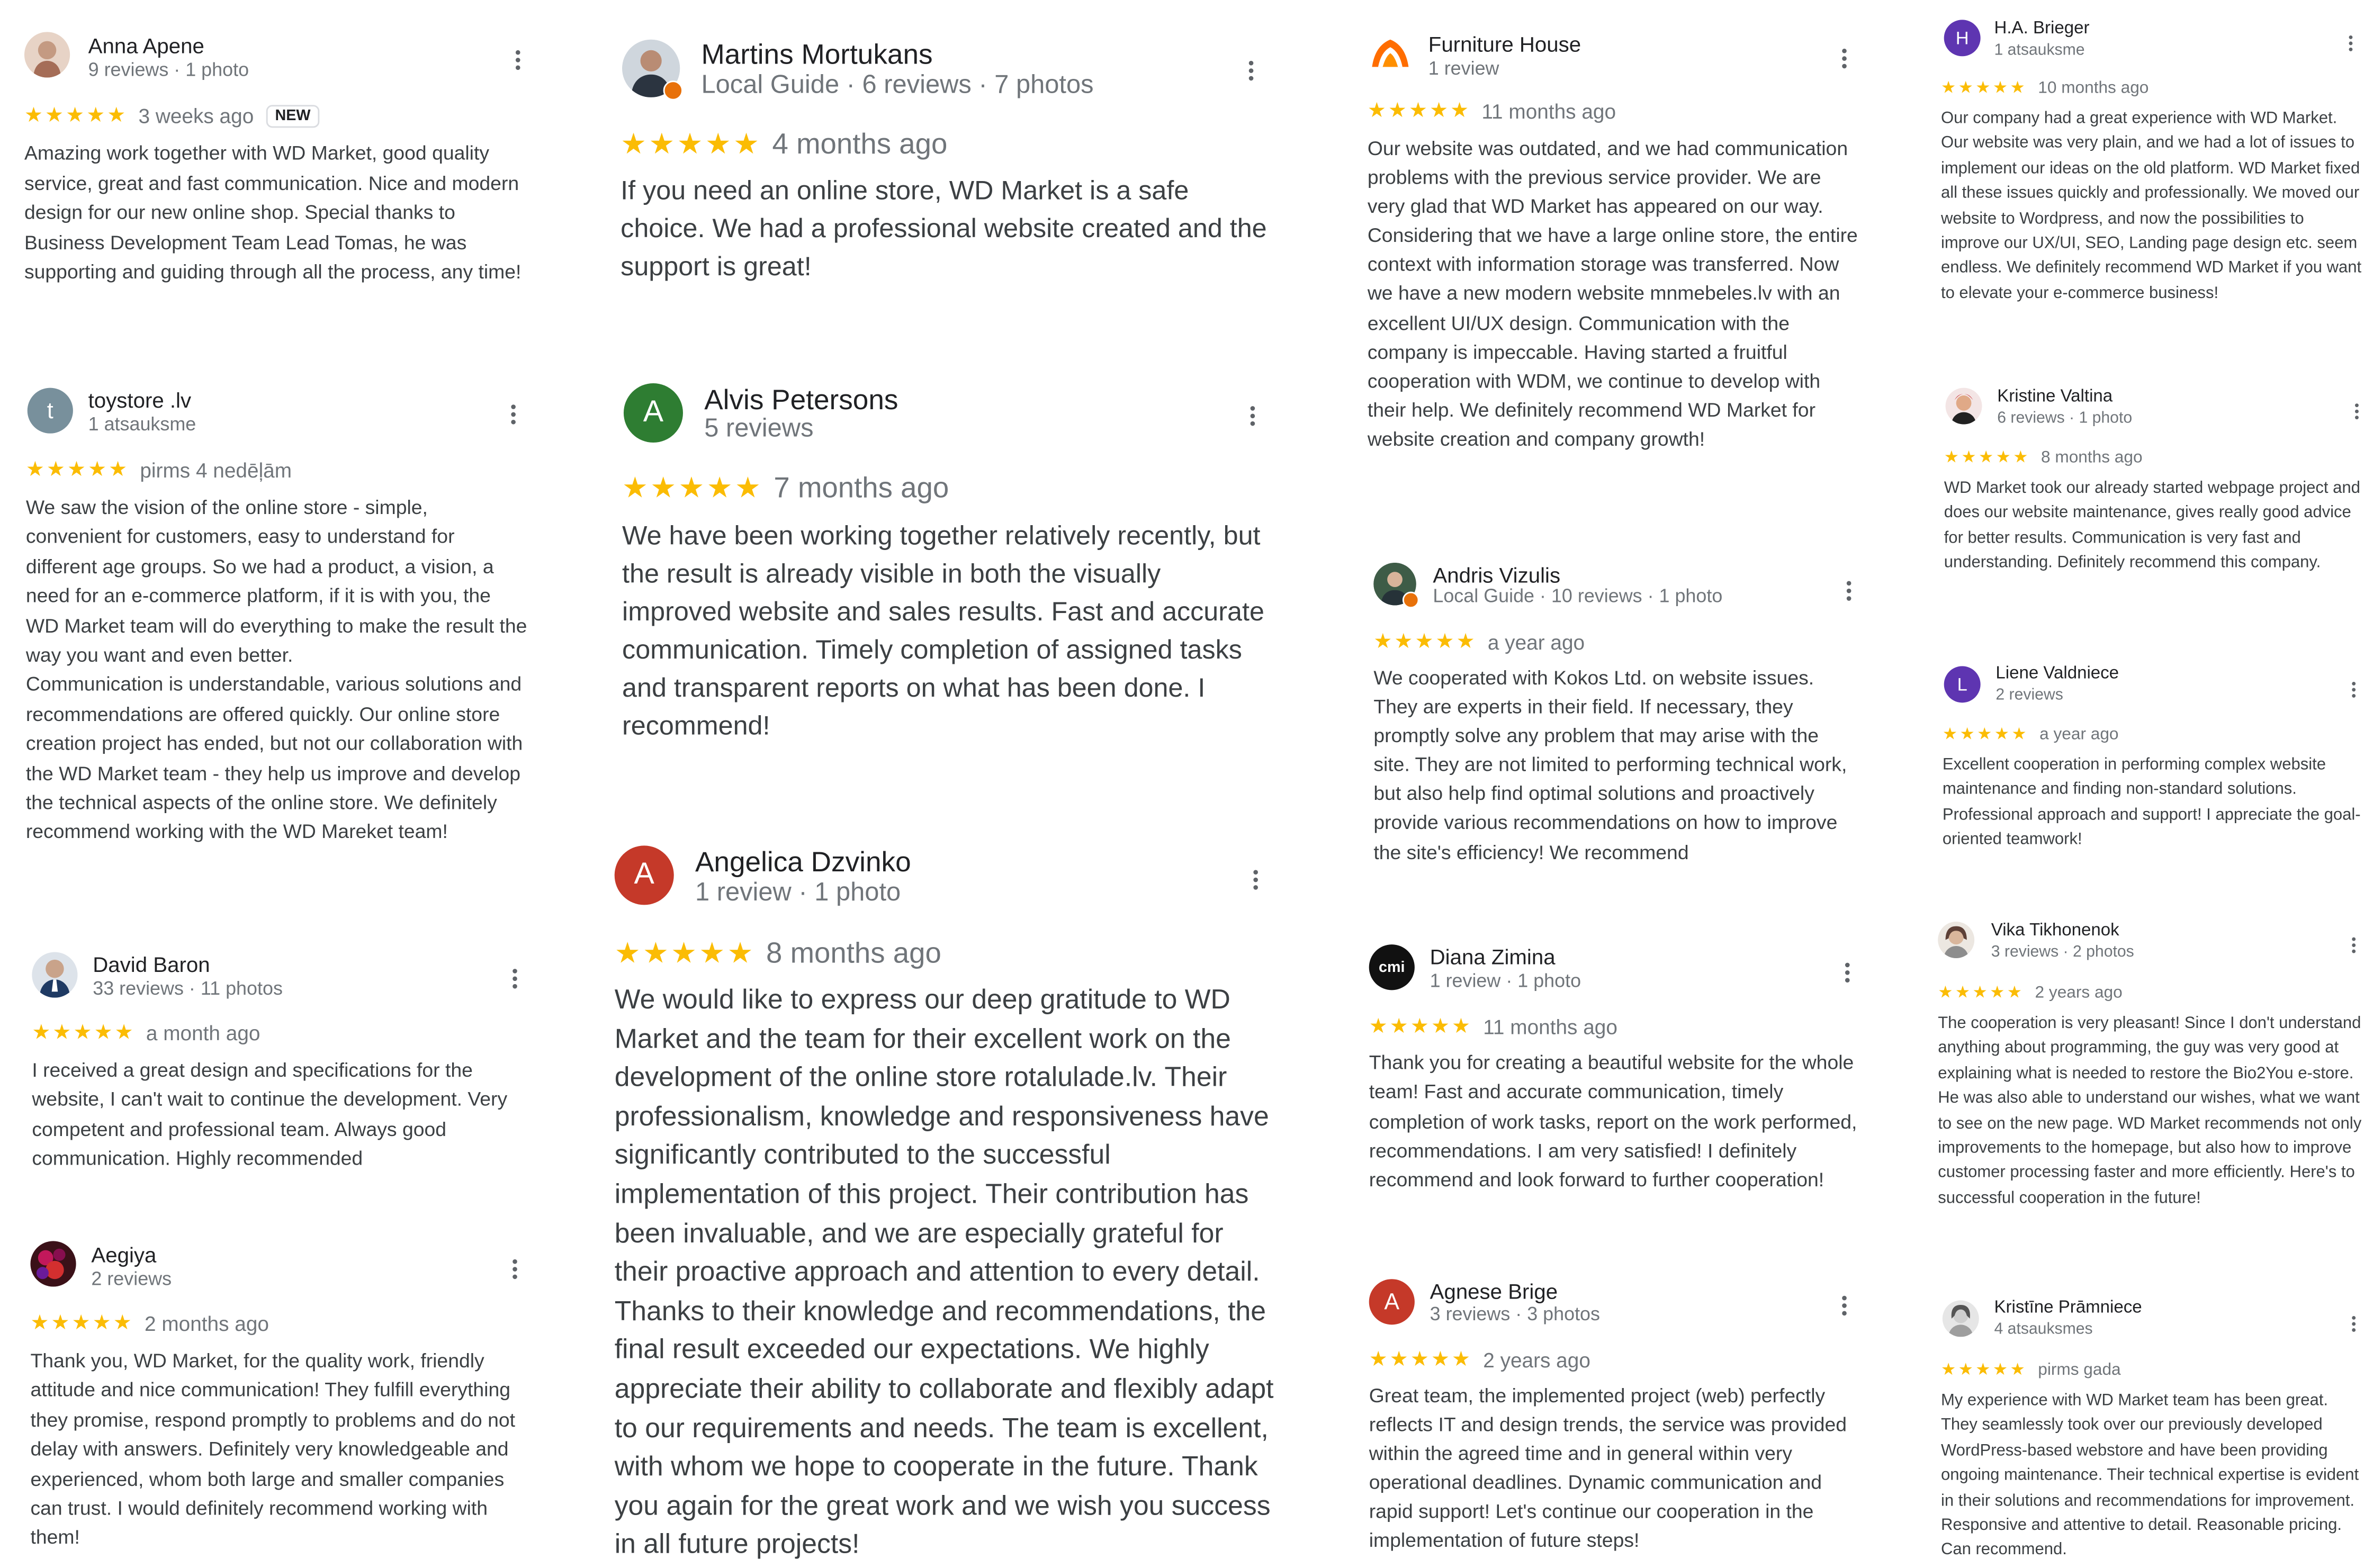  I want to click on avatar: L, so click(1963, 684).